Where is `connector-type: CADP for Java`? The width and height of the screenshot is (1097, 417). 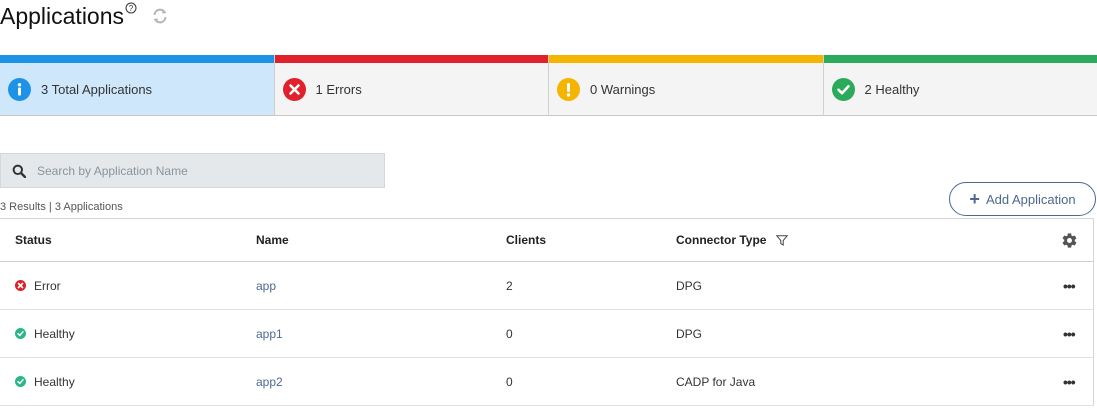
connector-type: CADP for Java is located at coordinates (716, 381).